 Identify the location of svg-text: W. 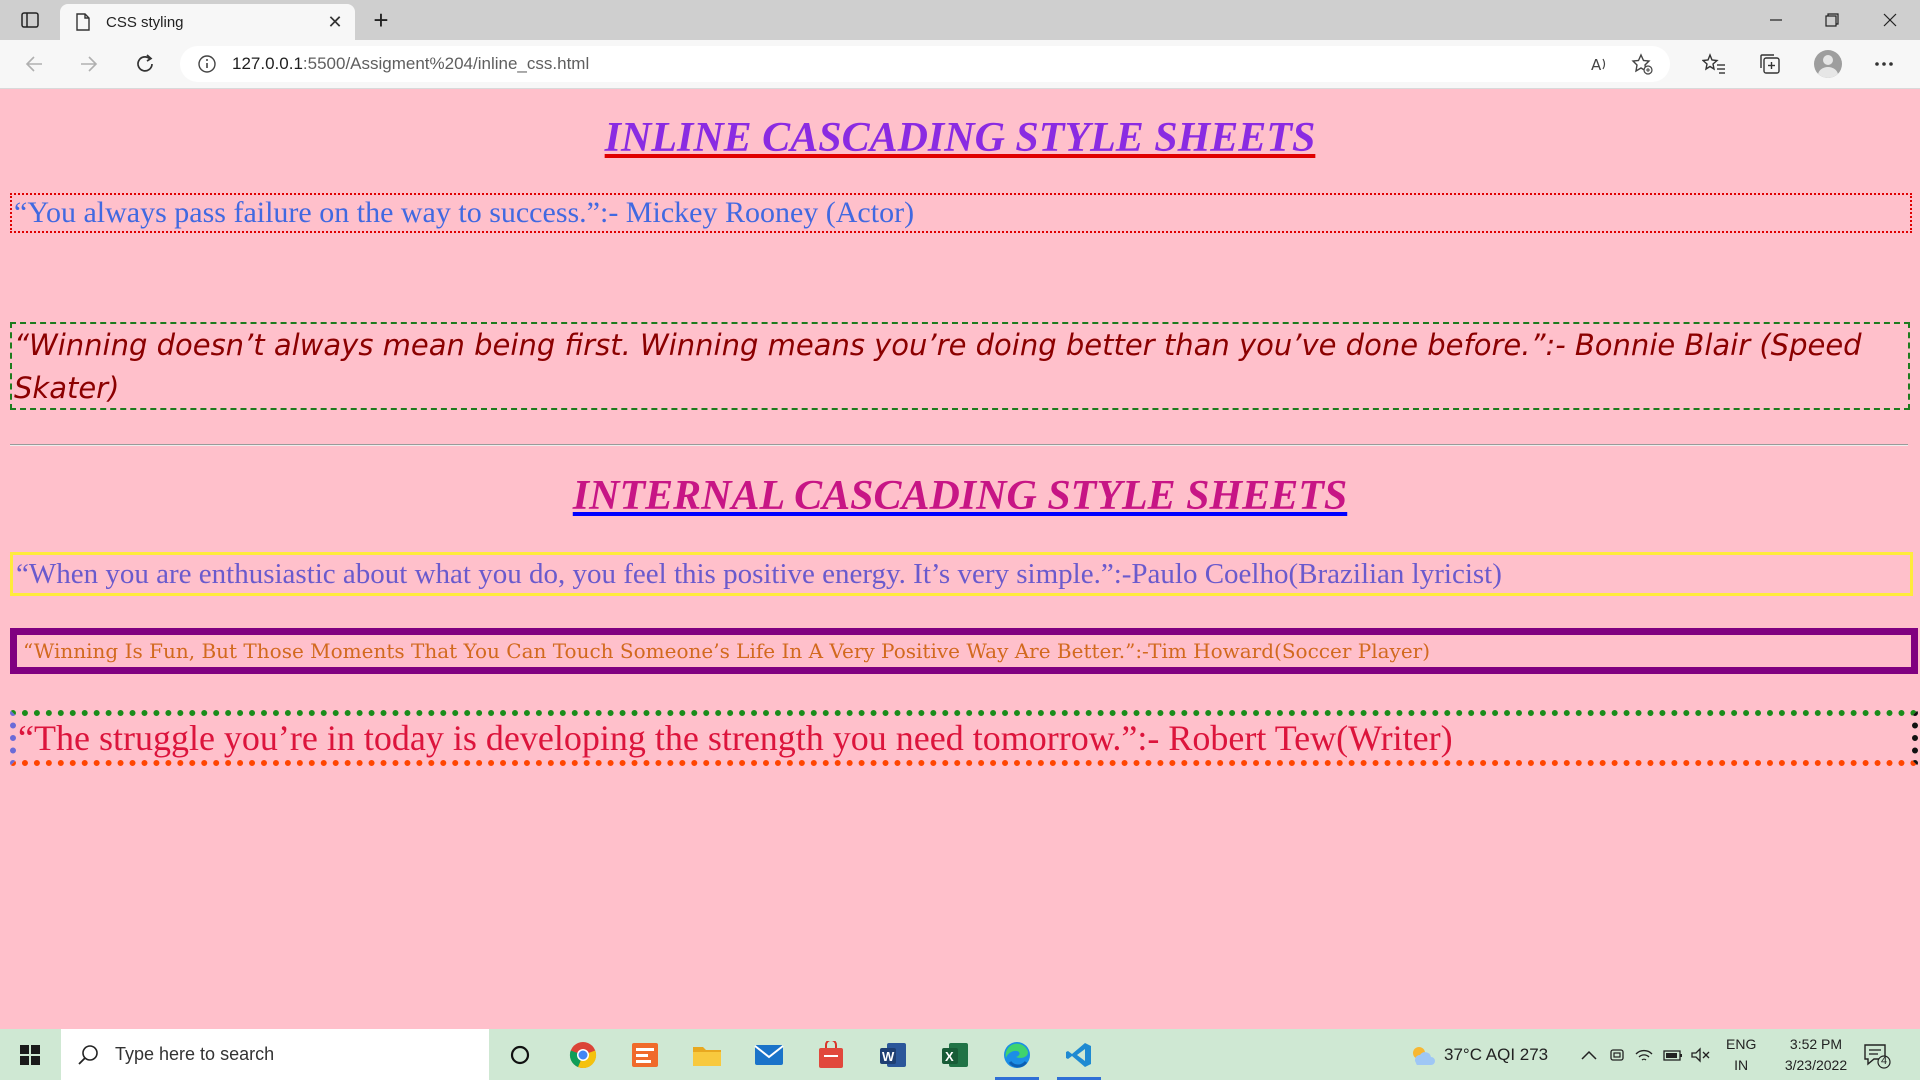
(888, 1056).